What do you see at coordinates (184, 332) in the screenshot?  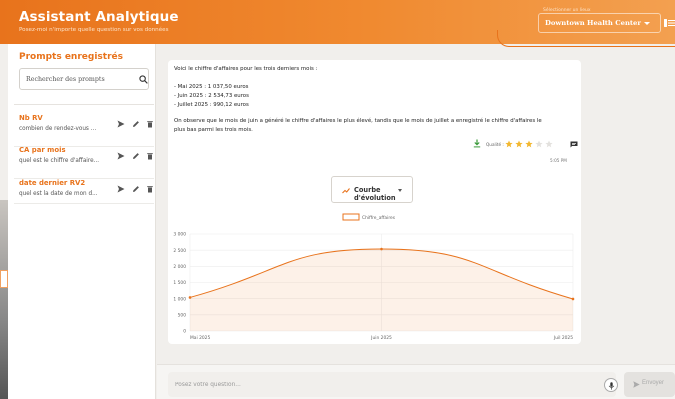 I see `y-tick-label: 0` at bounding box center [184, 332].